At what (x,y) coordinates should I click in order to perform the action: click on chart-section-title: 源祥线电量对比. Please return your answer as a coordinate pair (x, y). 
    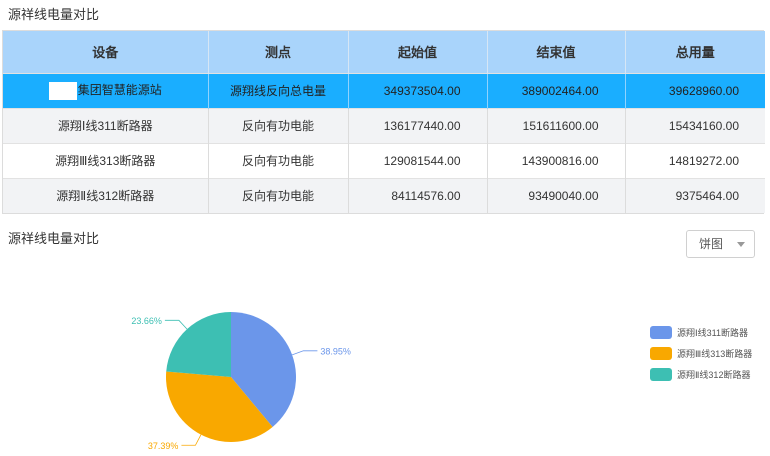
    Looking at the image, I should click on (54, 238).